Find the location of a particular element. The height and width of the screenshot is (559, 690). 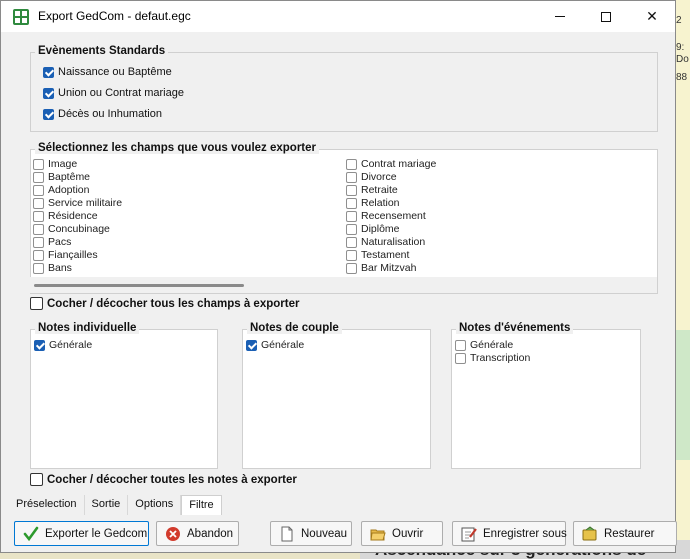

notes-individual-general: Générale is located at coordinates (63, 345).